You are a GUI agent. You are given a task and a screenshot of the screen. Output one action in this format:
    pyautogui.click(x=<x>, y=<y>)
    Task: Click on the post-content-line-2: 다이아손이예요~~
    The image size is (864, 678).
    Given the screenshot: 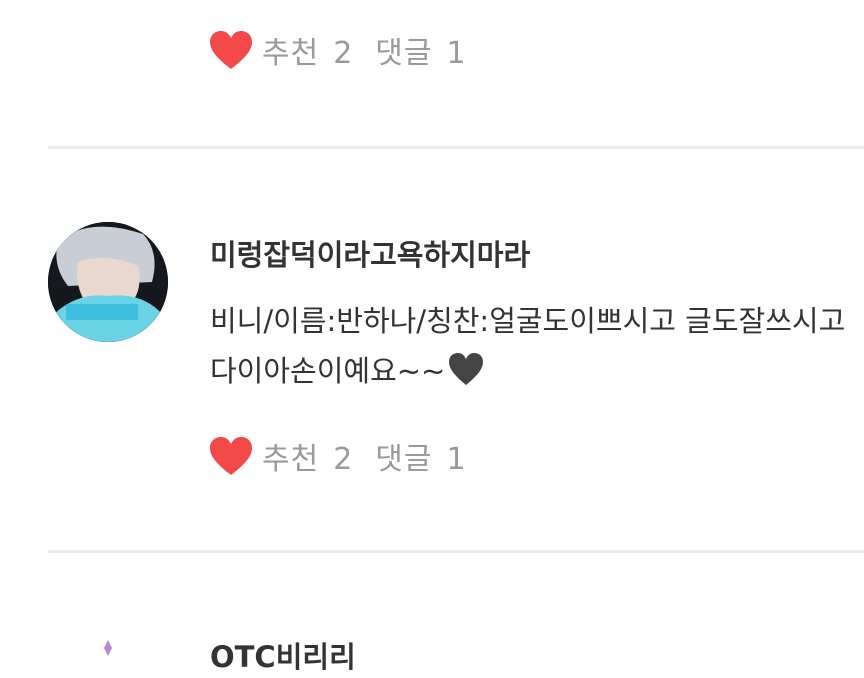 What is the action you would take?
    pyautogui.click(x=535, y=371)
    